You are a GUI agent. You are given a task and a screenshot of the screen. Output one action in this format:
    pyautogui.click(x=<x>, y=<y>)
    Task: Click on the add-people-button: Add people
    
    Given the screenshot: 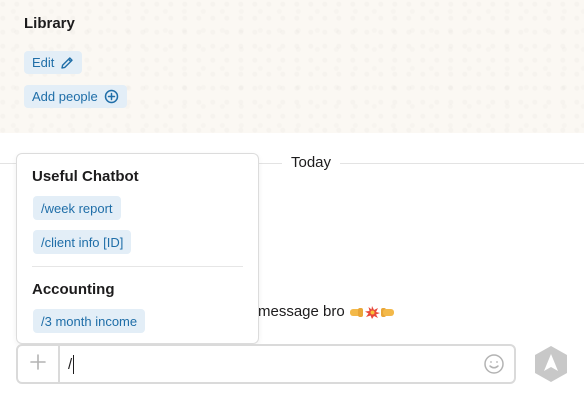 What is the action you would take?
    pyautogui.click(x=75, y=96)
    